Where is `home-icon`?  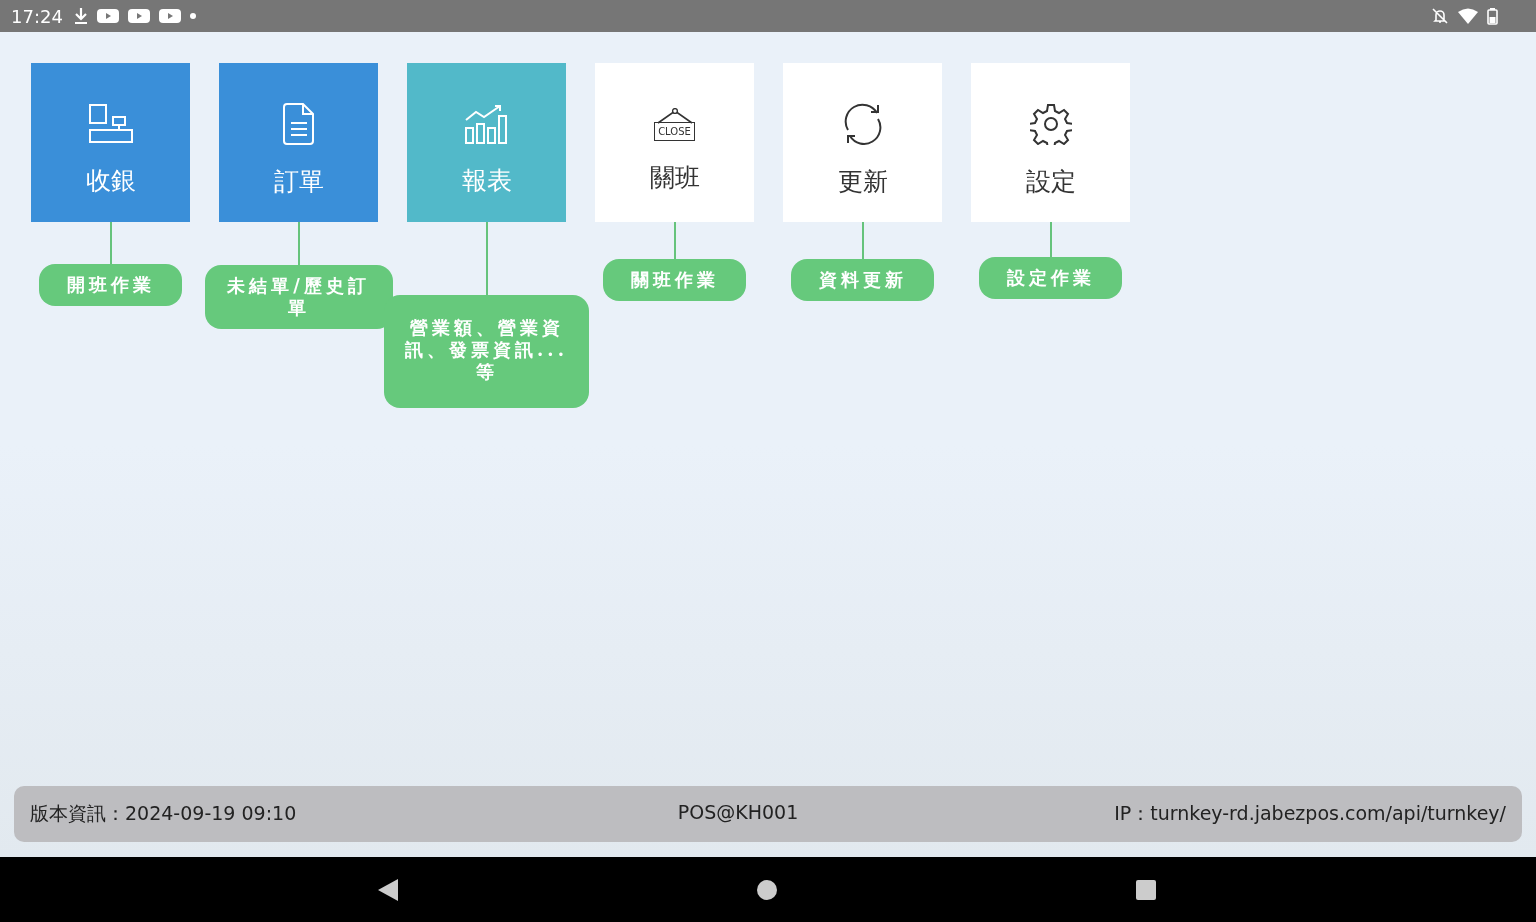 home-icon is located at coordinates (767, 889).